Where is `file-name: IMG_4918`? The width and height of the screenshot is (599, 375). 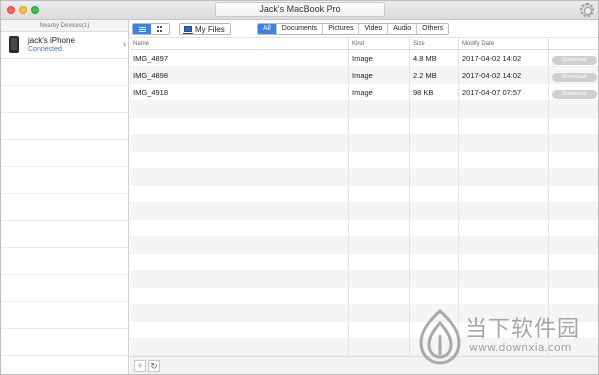
file-name: IMG_4918 is located at coordinates (239, 92).